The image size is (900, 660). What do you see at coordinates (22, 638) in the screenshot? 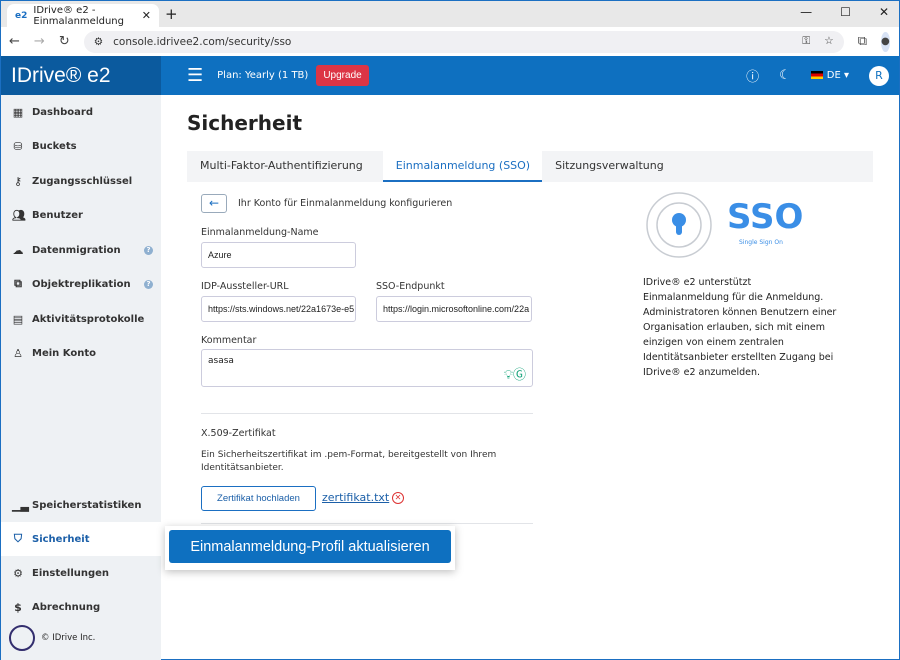
I see `cookie-icon` at bounding box center [22, 638].